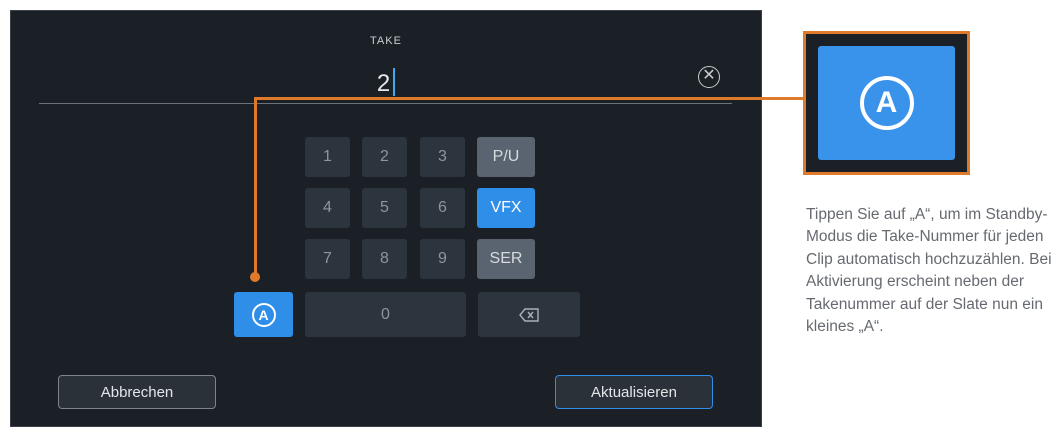 This screenshot has height=427, width=1064. I want to click on key-vfx: VFX, so click(506, 208).